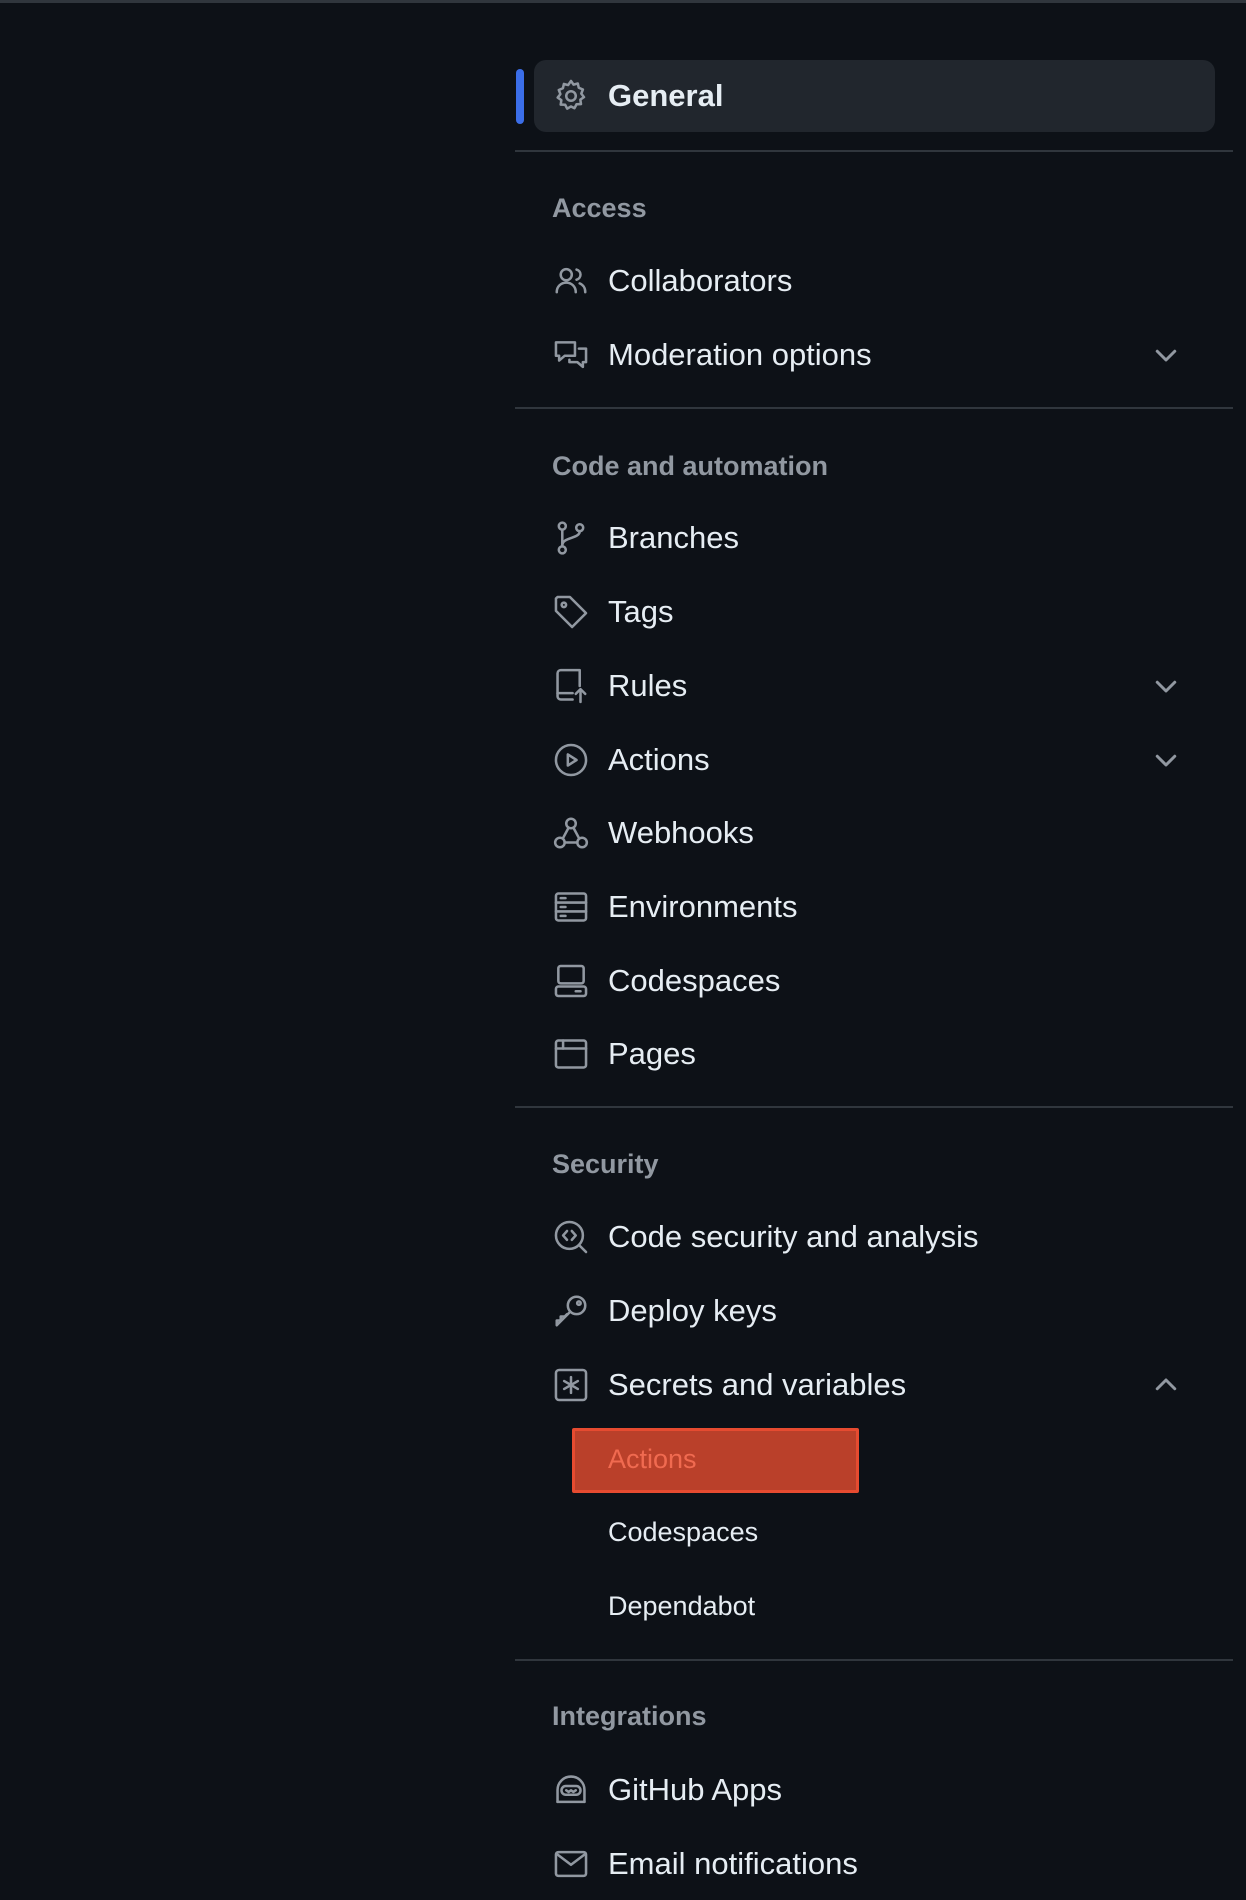 This screenshot has height=1900, width=1246. What do you see at coordinates (690, 466) in the screenshot?
I see `section-title-code-and-automation: Code and automation` at bounding box center [690, 466].